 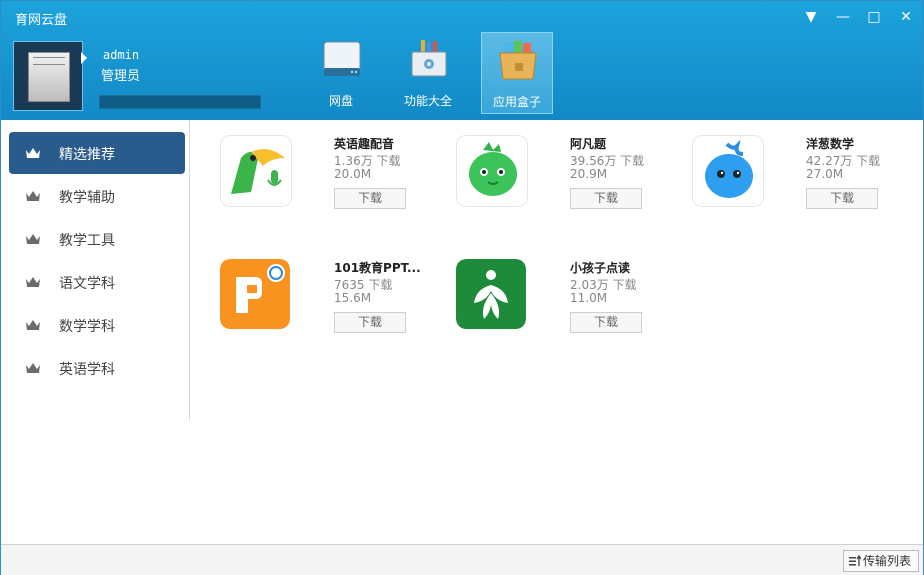 I want to click on sidebar-item-chinese: 语文学科, so click(x=97, y=282).